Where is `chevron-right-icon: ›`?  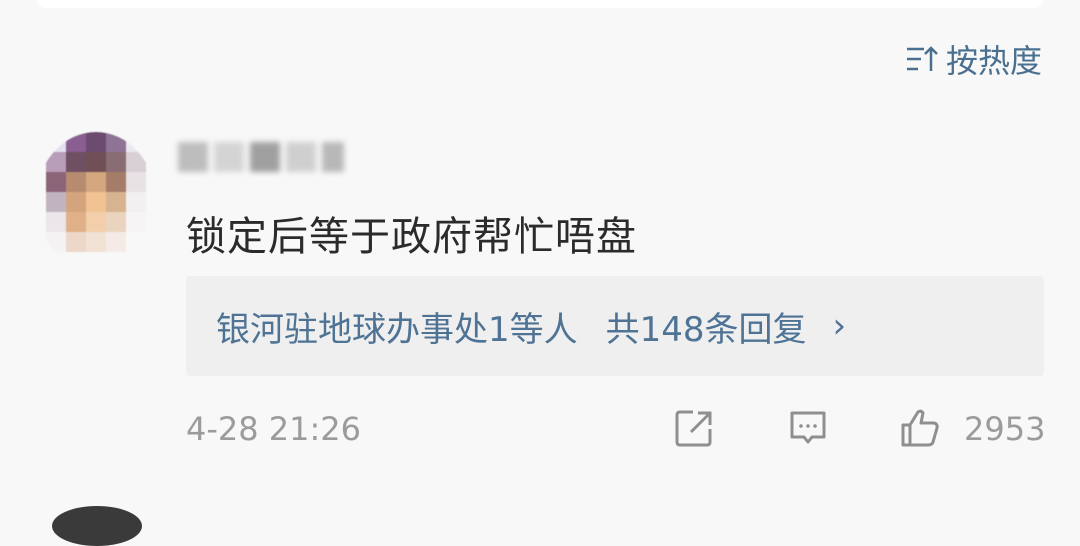 chevron-right-icon: › is located at coordinates (839, 326).